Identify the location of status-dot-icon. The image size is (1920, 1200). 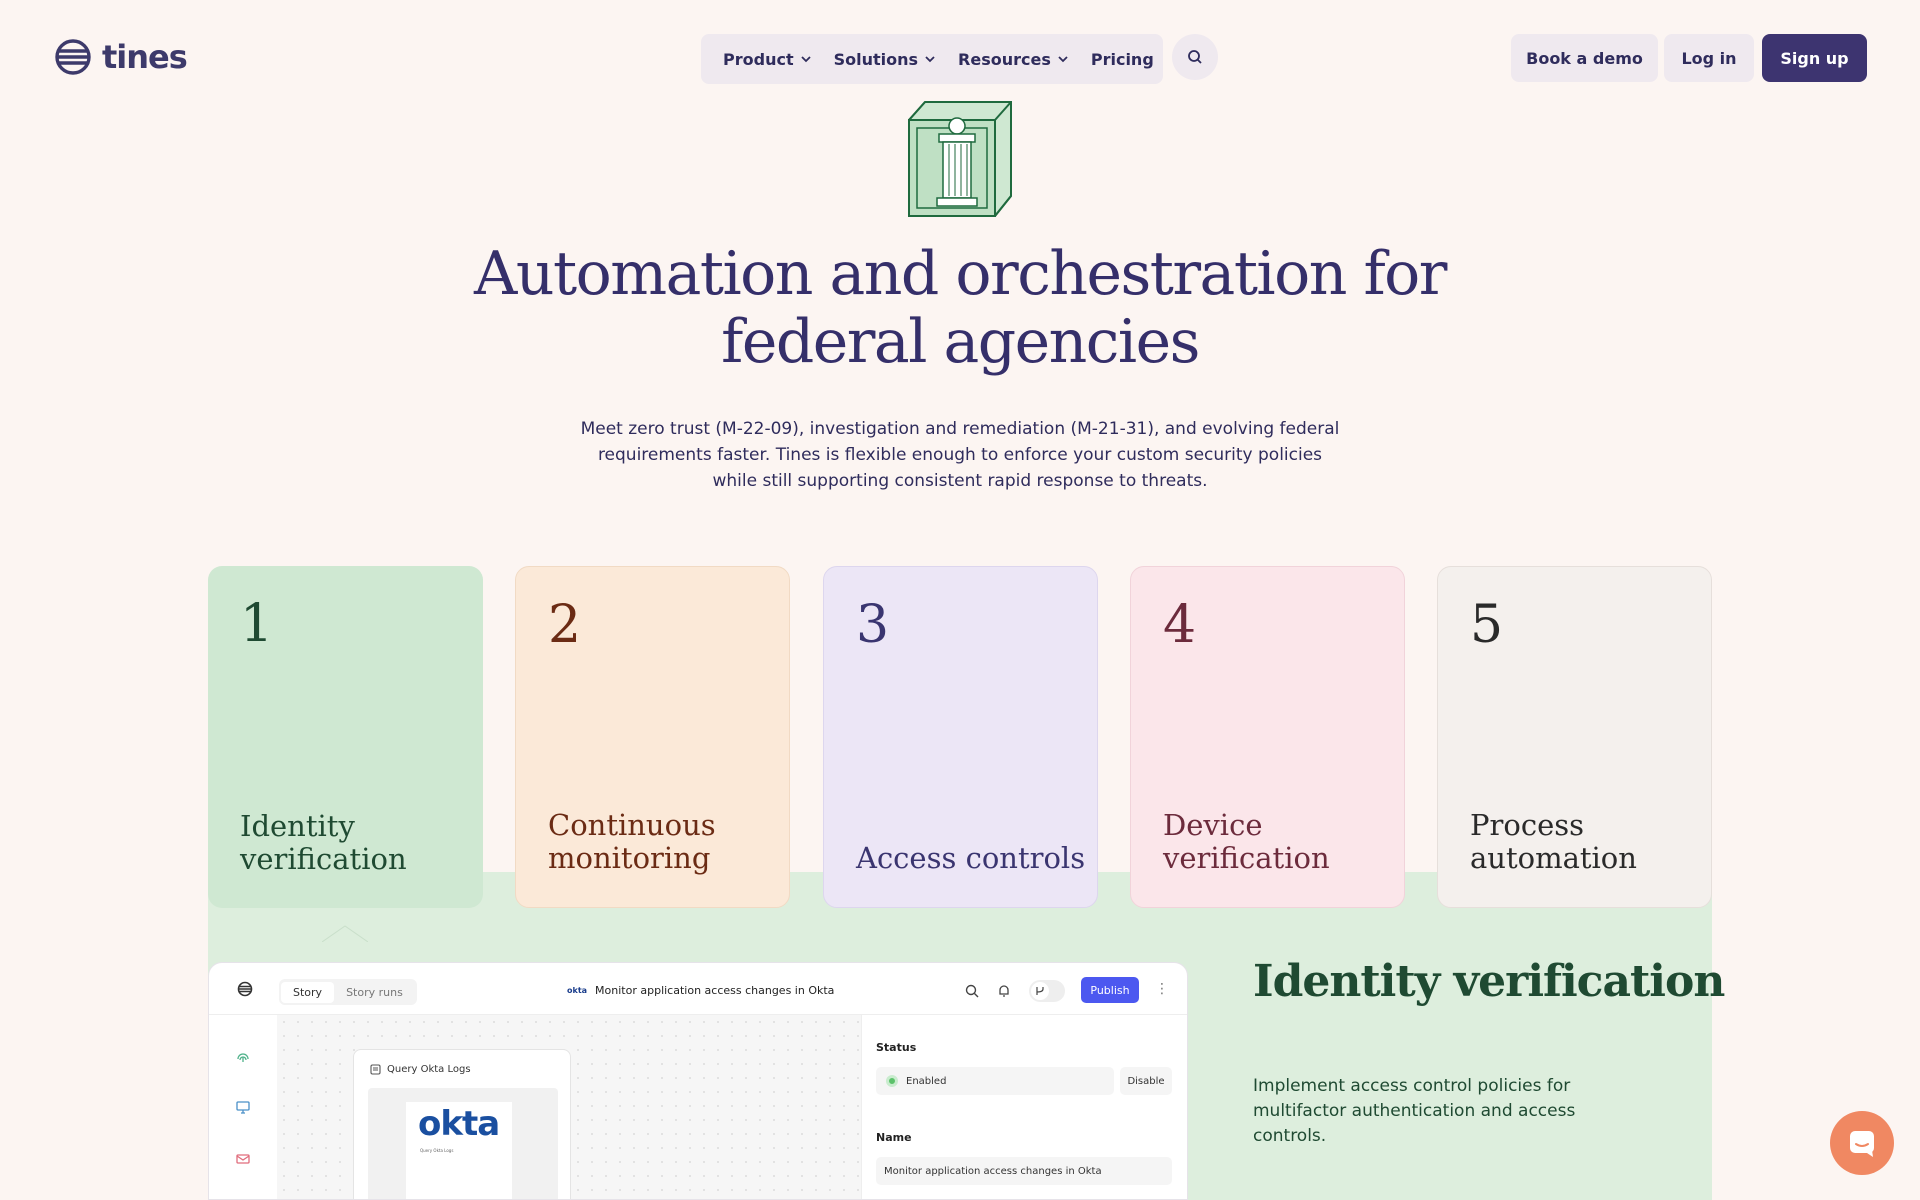
(892, 1081).